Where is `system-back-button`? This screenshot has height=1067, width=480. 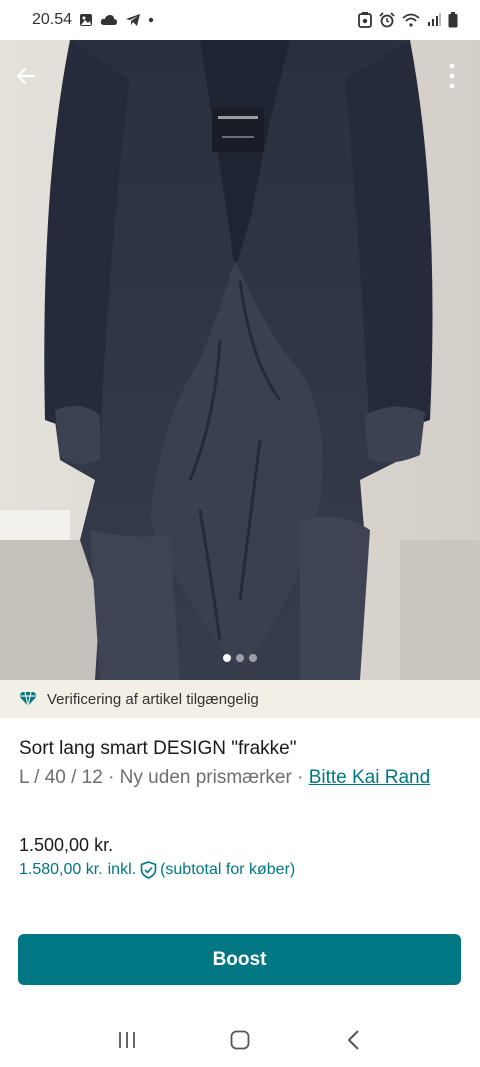
system-back-button is located at coordinates (353, 1040).